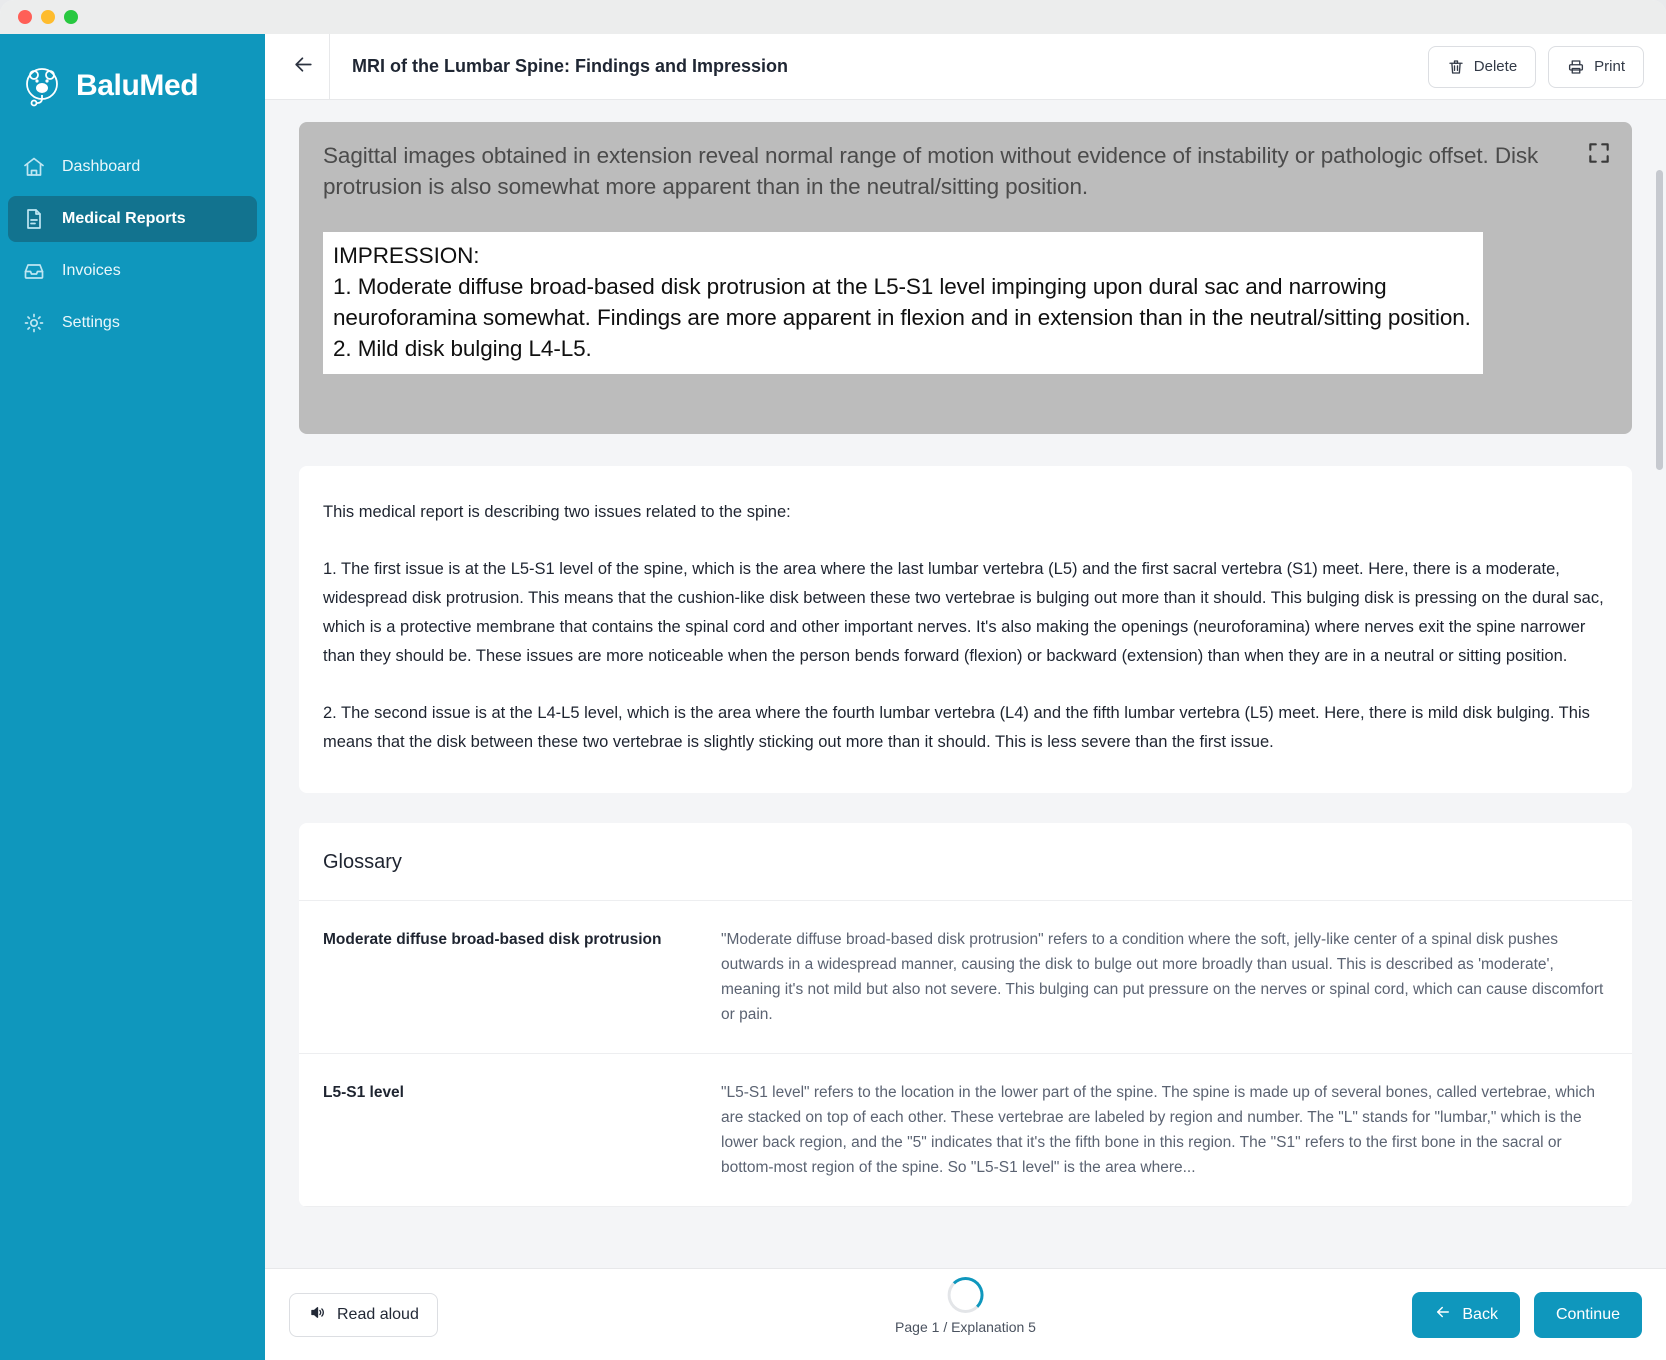 The height and width of the screenshot is (1360, 1666). What do you see at coordinates (137, 85) in the screenshot?
I see `brand-name: BaluMed` at bounding box center [137, 85].